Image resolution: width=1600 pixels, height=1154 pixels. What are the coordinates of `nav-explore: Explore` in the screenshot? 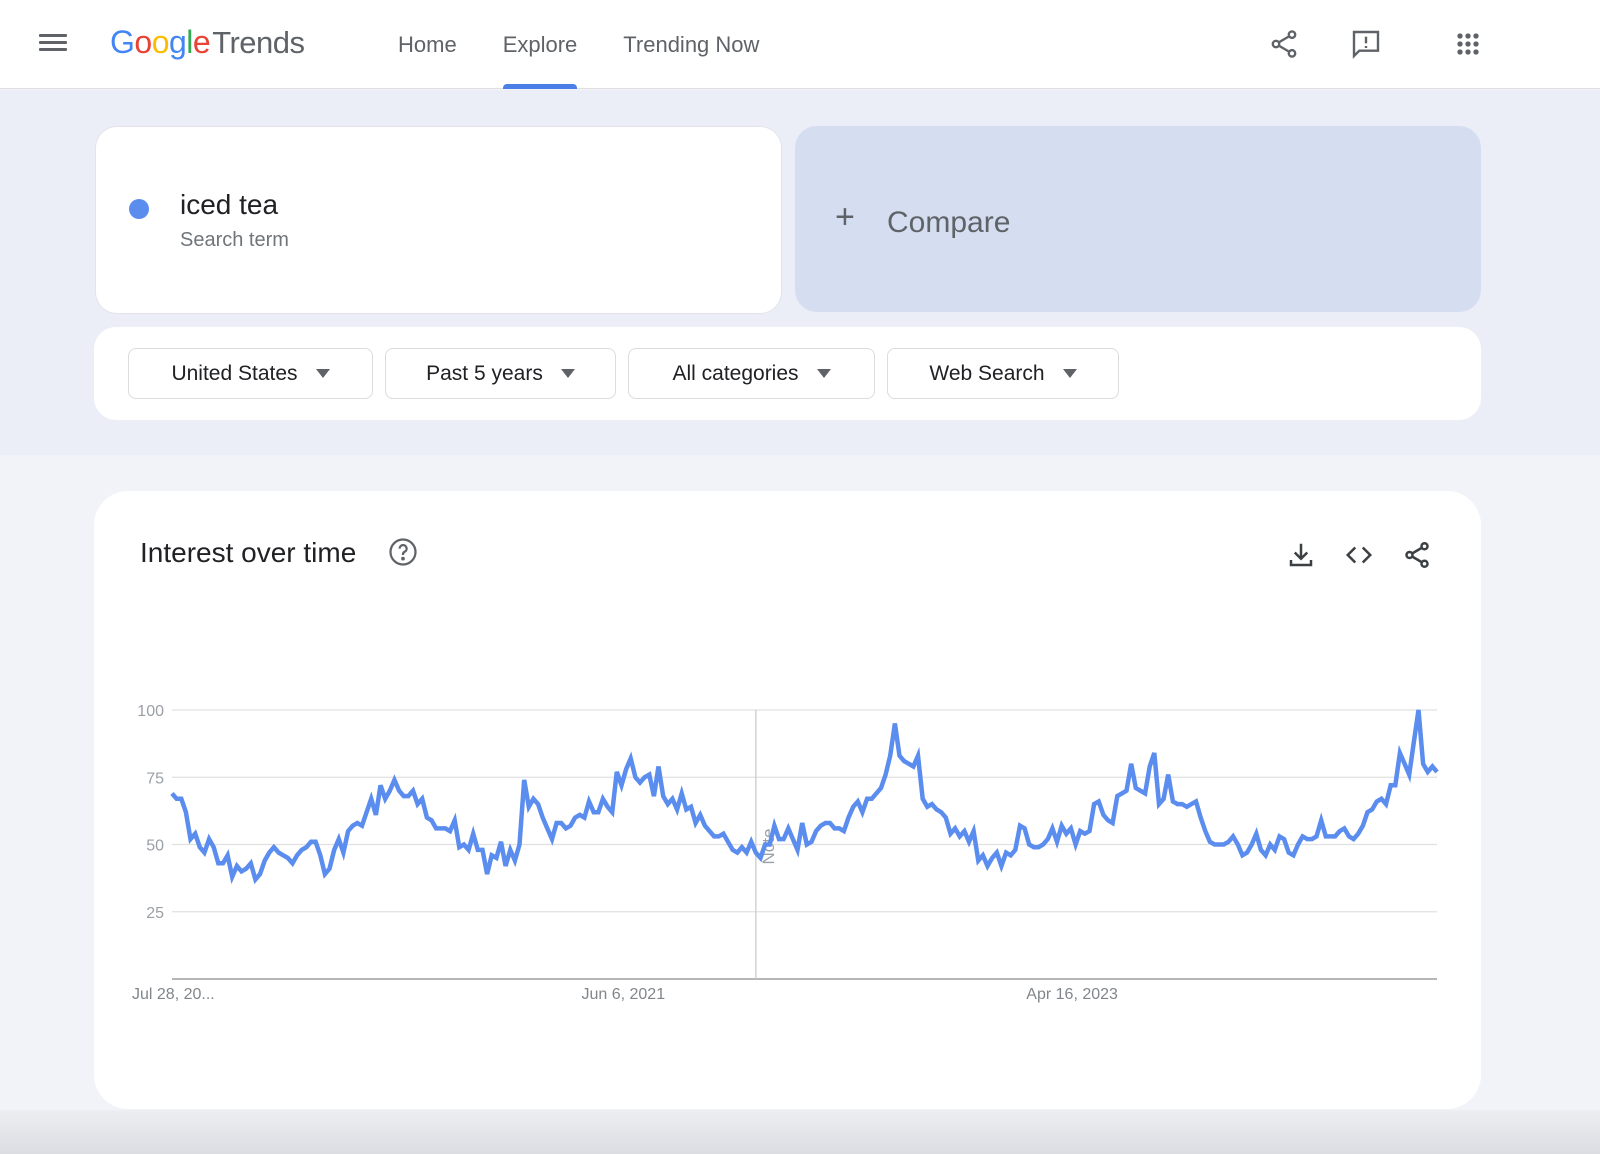 It's located at (540, 44).